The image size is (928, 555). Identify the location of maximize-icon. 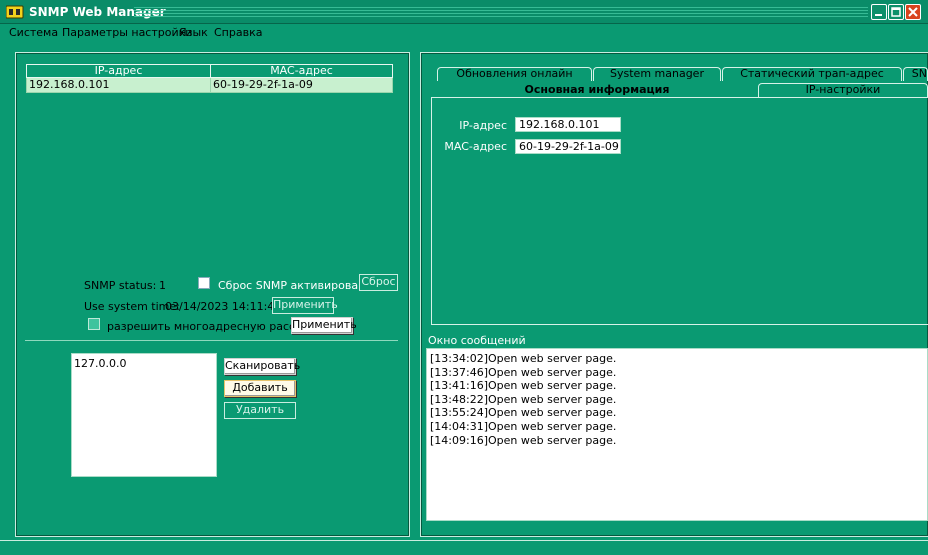
(896, 12).